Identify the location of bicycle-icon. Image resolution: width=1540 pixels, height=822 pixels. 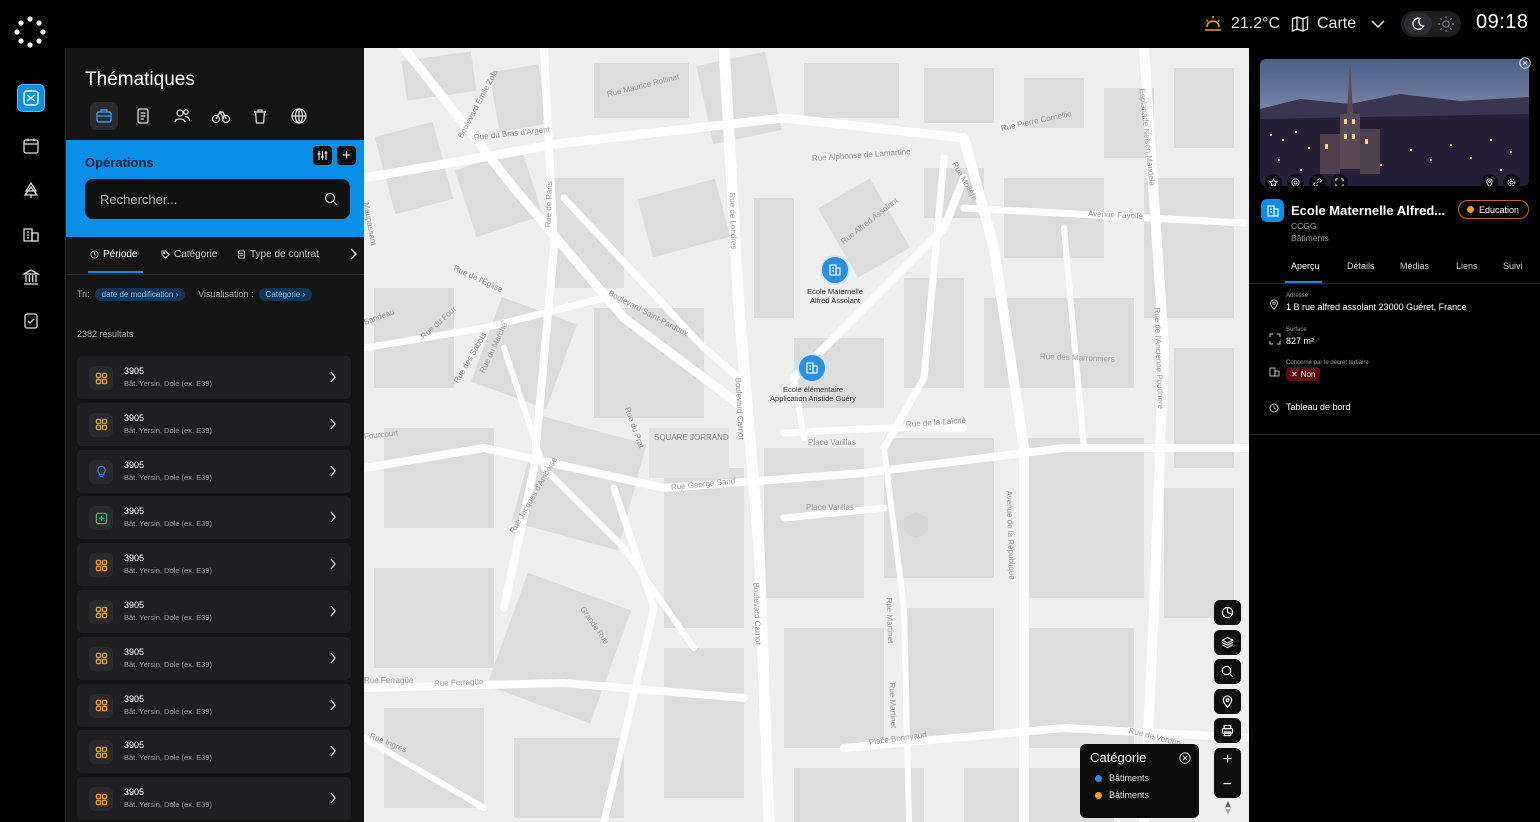
(221, 116).